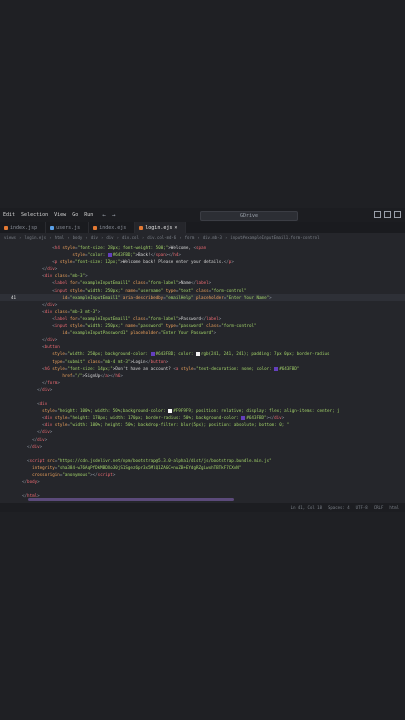 The image size is (405, 720). Describe the element at coordinates (78, 237) in the screenshot. I see `breadcrumb-item: body` at that location.